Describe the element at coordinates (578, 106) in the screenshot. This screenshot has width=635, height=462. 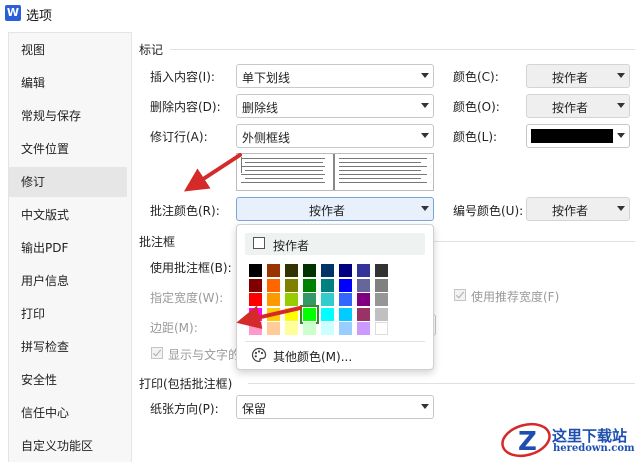
I see `delete-color-select: 按作者` at that location.